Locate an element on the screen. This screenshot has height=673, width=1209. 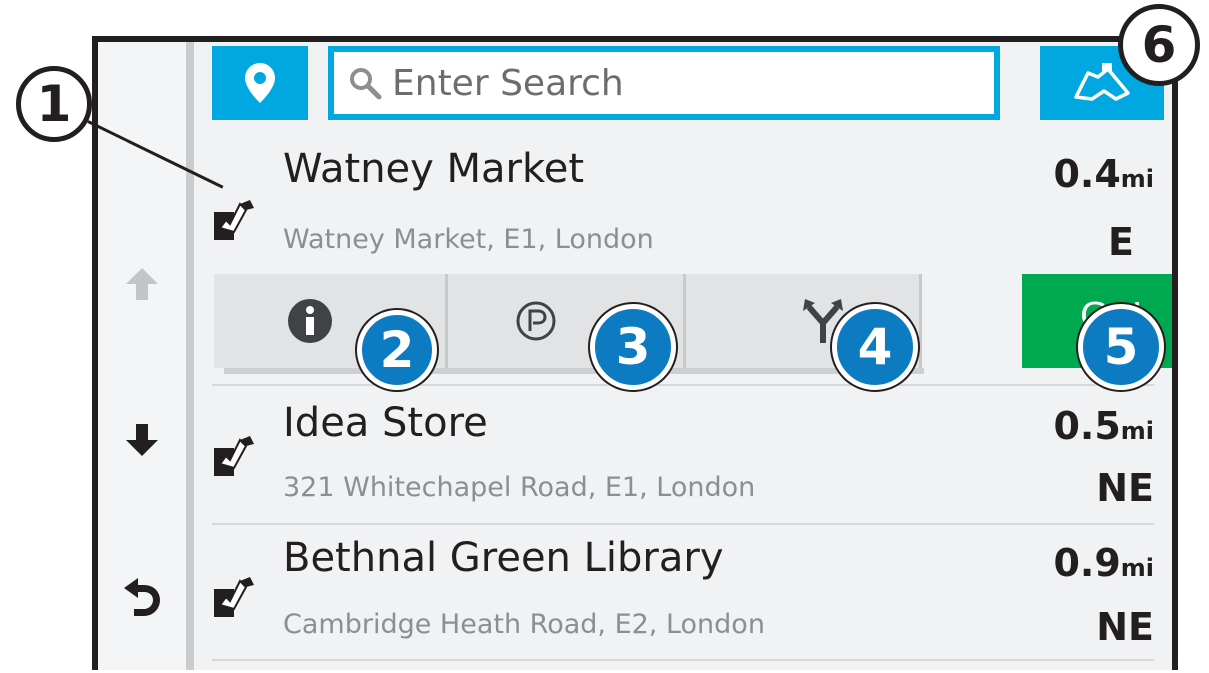
scroll-down-button is located at coordinates (142, 440).